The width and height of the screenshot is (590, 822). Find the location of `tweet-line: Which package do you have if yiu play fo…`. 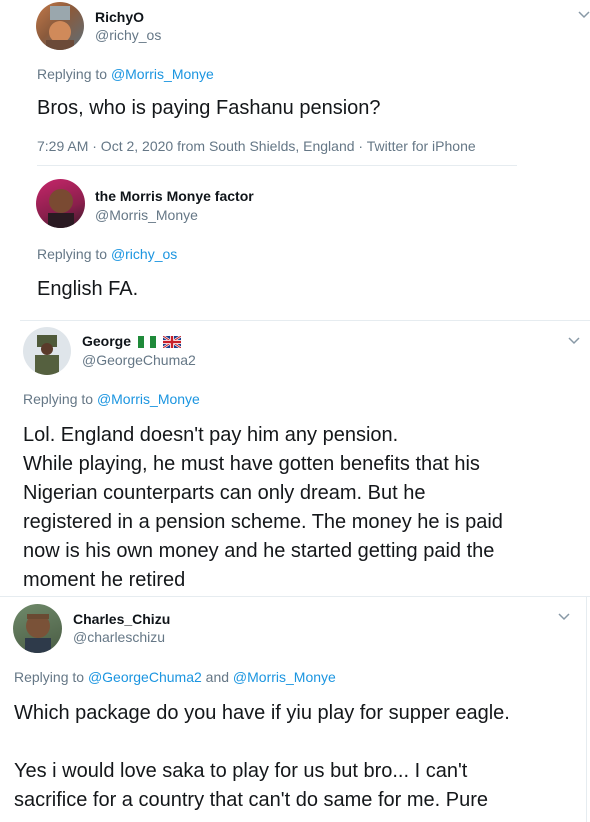

tweet-line: Which package do you have if yiu play fo… is located at coordinates (262, 713).